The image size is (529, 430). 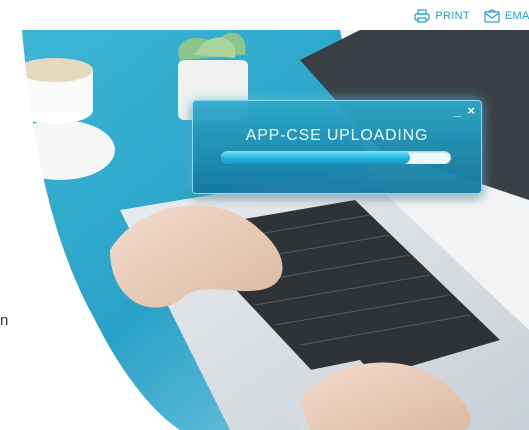 I want to click on email-label: EMAI, so click(x=516, y=16).